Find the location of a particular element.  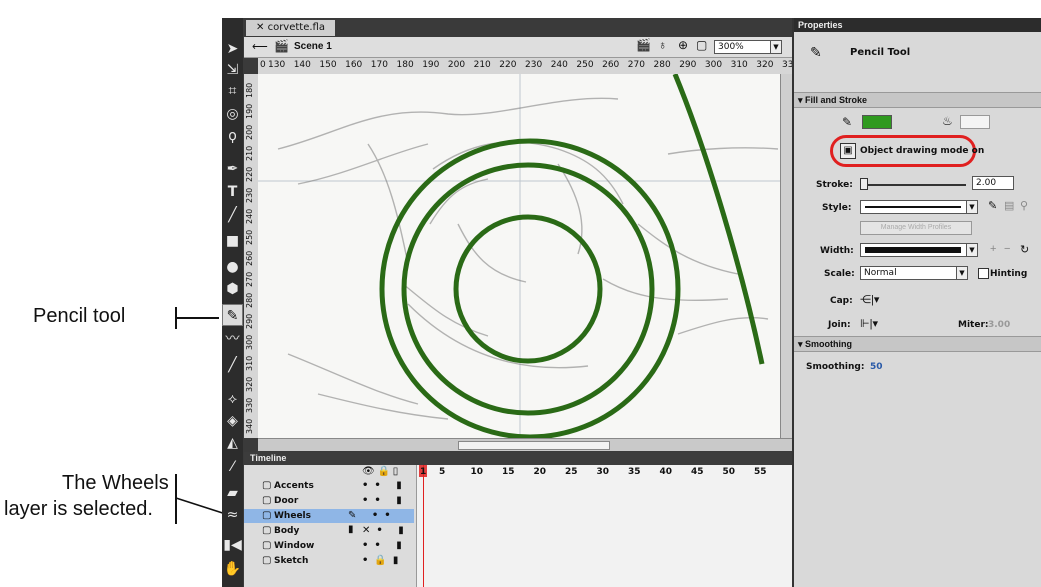

pencil-tool-icon: ✎ is located at coordinates (232, 315).